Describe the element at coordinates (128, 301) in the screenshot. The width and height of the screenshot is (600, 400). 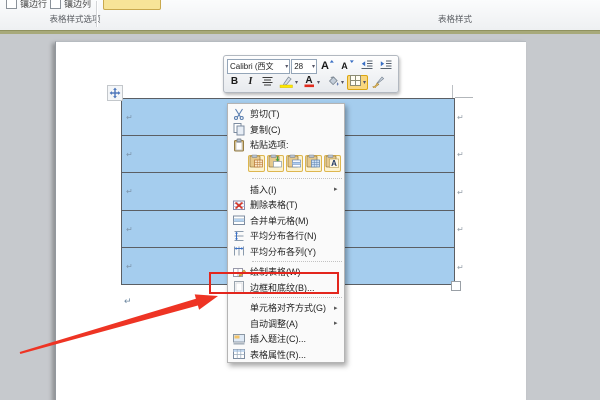
I see `paragraph-mark: ↵` at that location.